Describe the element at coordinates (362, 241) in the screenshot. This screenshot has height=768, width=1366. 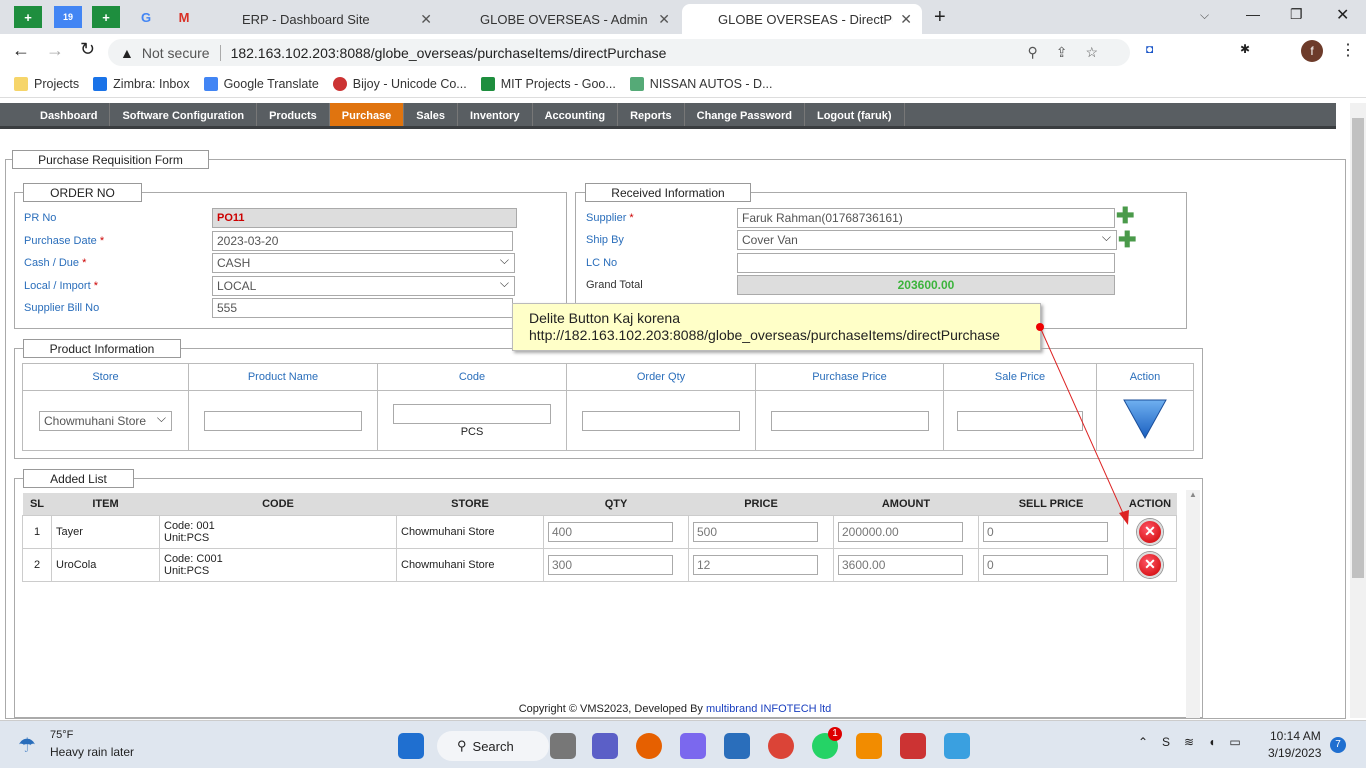
I see `purchase-date-field: 2023-03-20` at that location.